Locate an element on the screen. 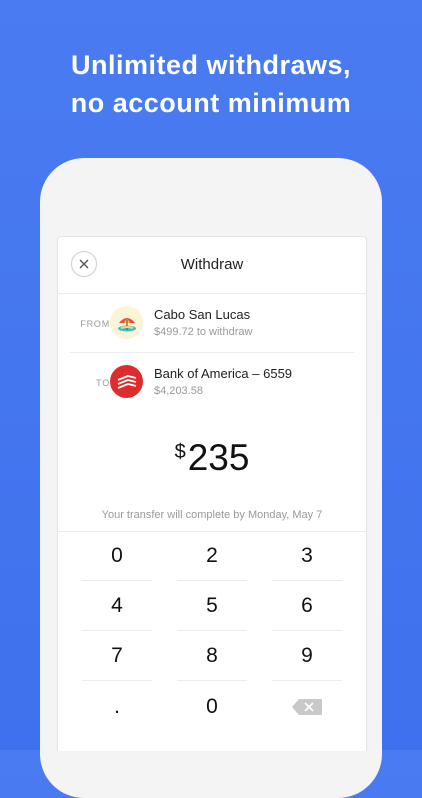  key-6: 6 is located at coordinates (307, 606).